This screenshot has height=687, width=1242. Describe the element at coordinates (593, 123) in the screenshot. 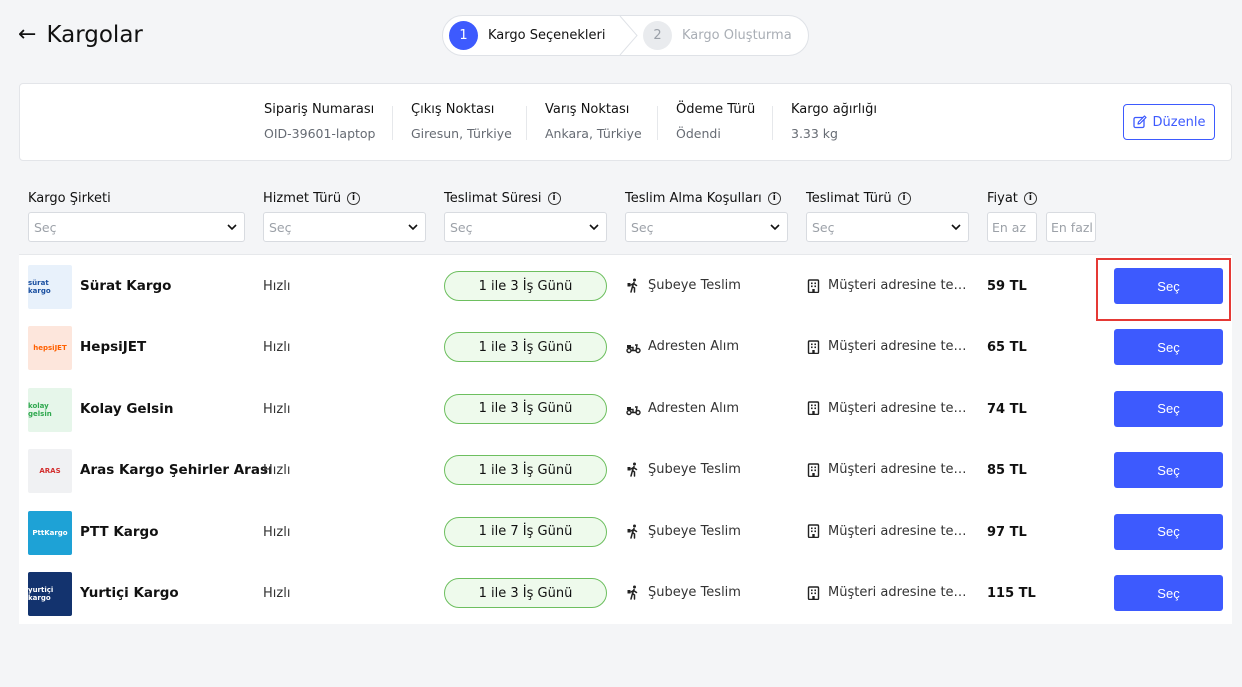

I see `destination-field: Varış Noktası Ankara, Türkiye` at that location.